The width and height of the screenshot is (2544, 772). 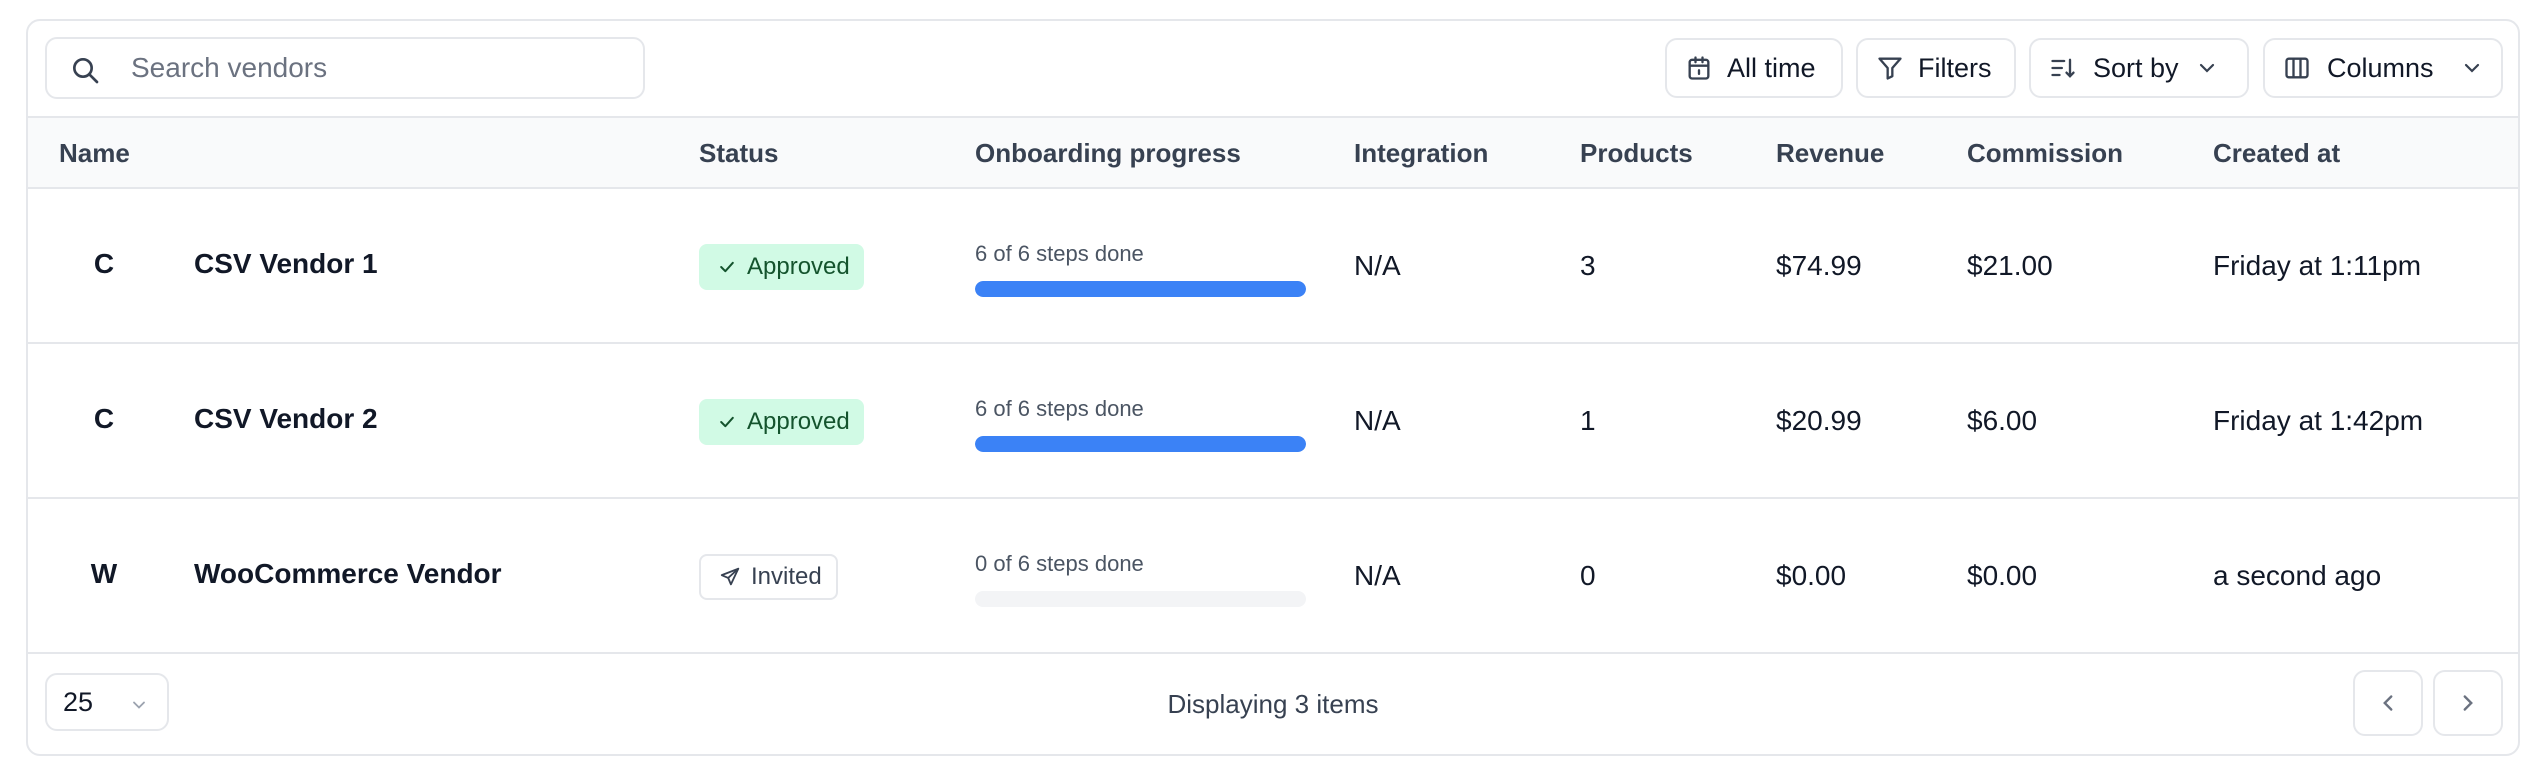 I want to click on column-header-products: Products, so click(x=1636, y=153).